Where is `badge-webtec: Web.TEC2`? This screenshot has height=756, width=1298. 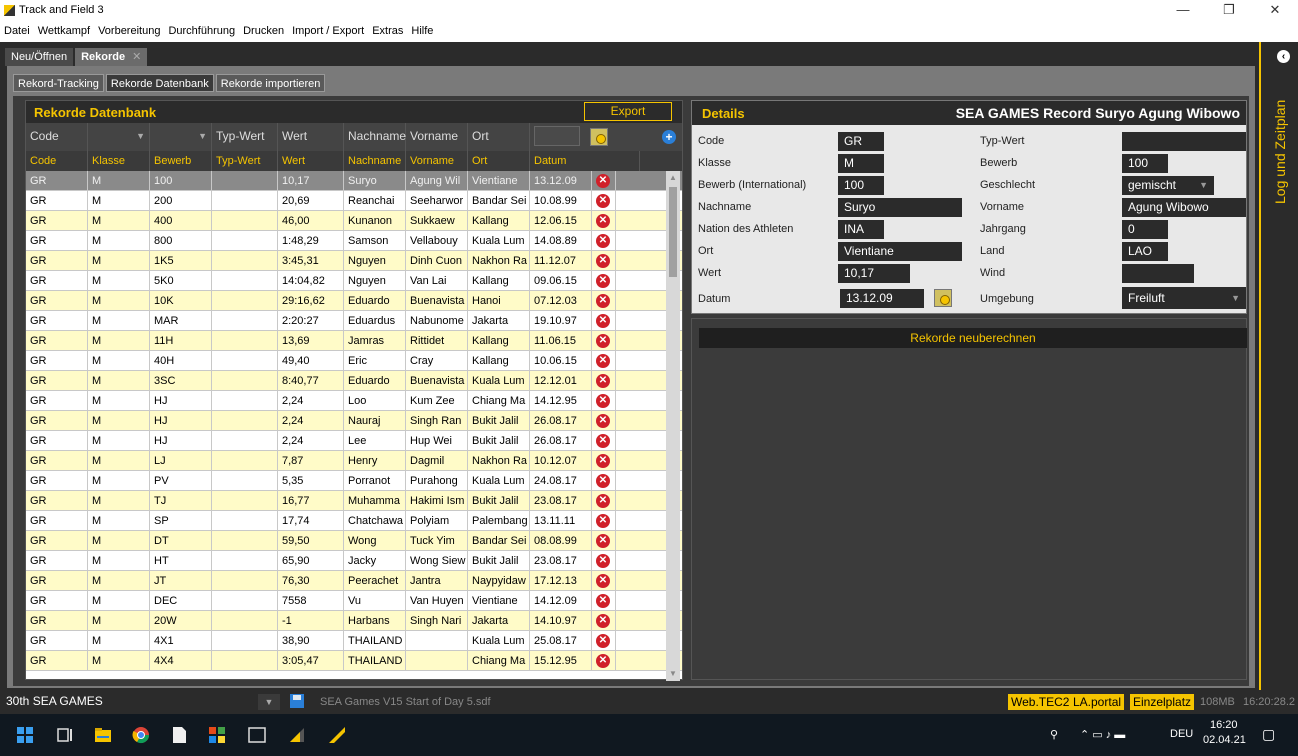
badge-webtec: Web.TEC2 is located at coordinates (1040, 702).